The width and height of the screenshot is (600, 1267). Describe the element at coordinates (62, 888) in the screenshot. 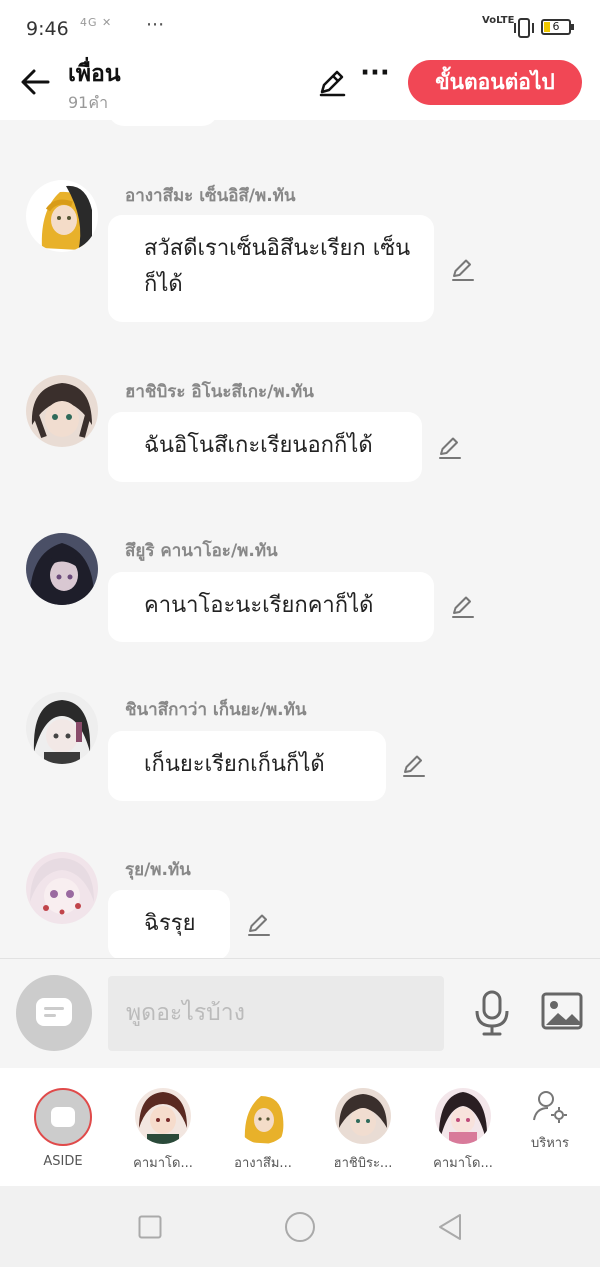

I see `avatar-rui` at that location.